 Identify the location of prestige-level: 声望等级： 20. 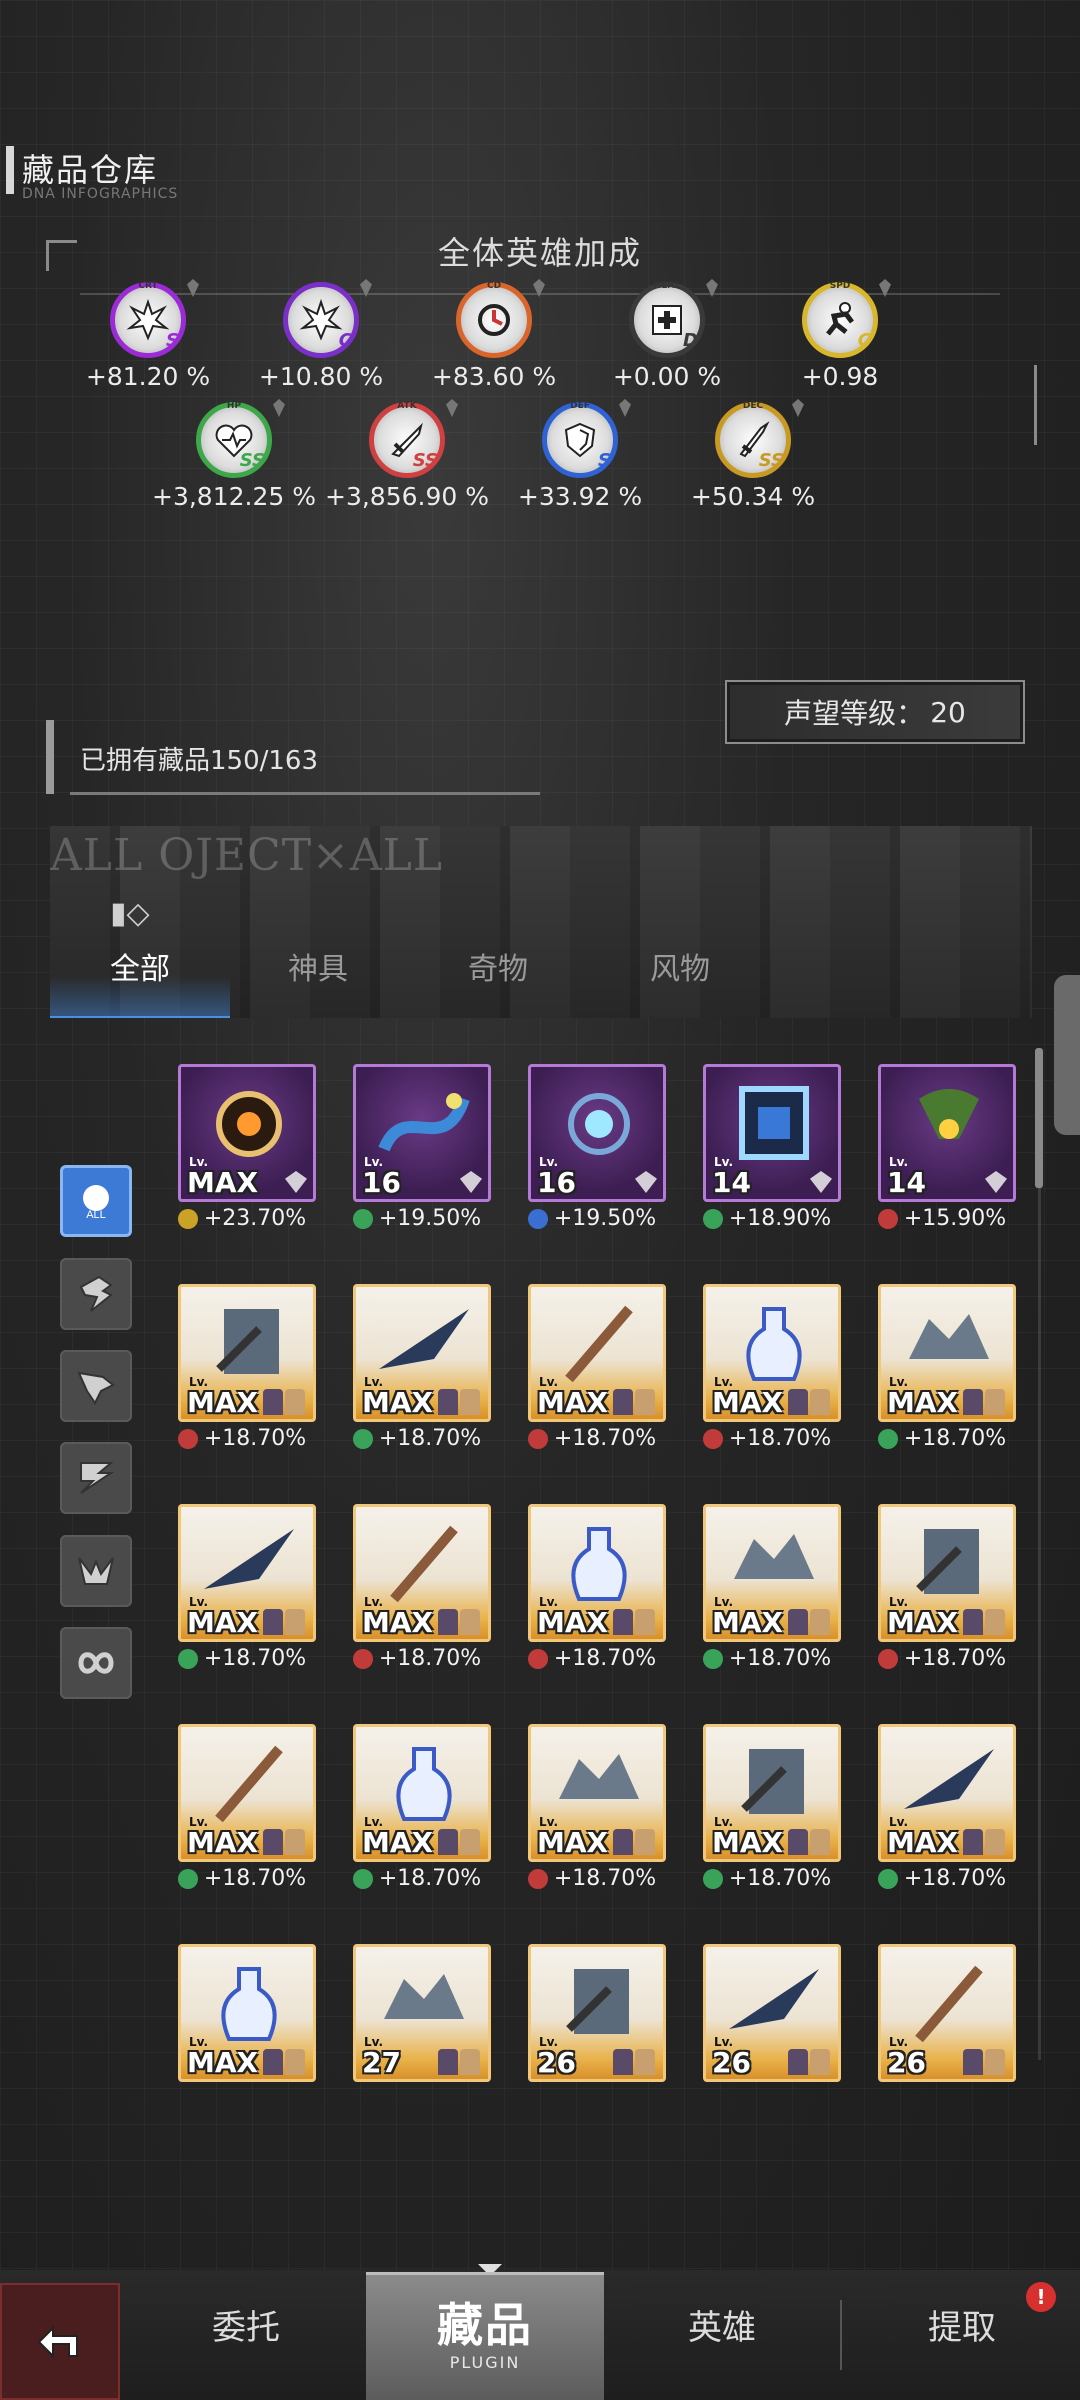
(875, 712).